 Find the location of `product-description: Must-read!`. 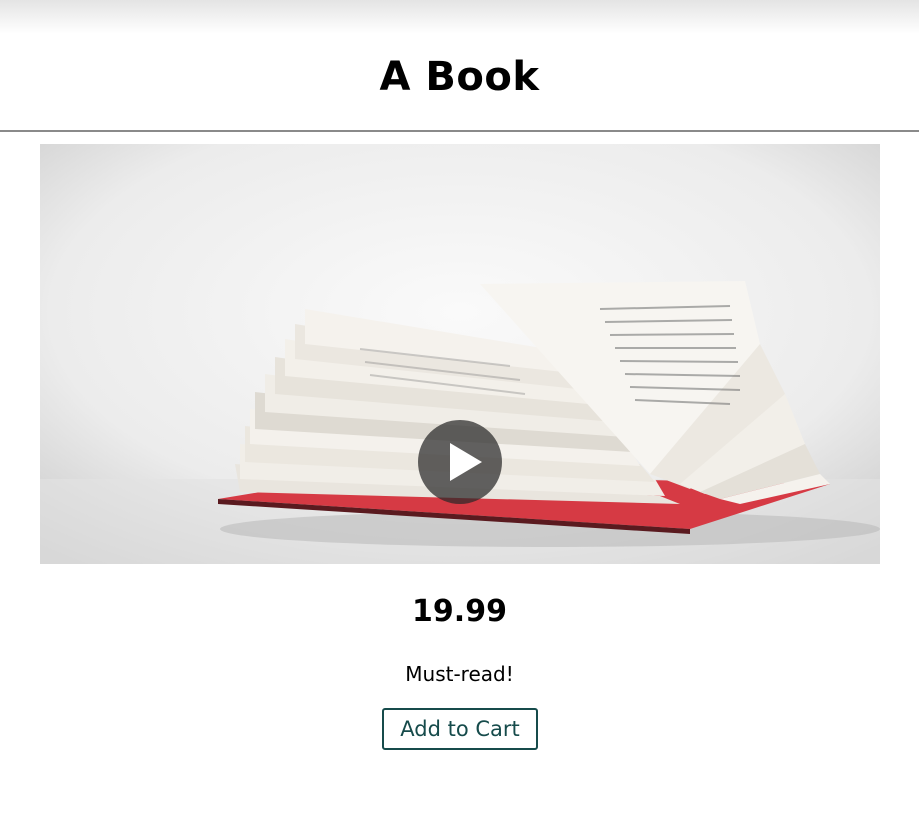

product-description: Must-read! is located at coordinates (459, 674).